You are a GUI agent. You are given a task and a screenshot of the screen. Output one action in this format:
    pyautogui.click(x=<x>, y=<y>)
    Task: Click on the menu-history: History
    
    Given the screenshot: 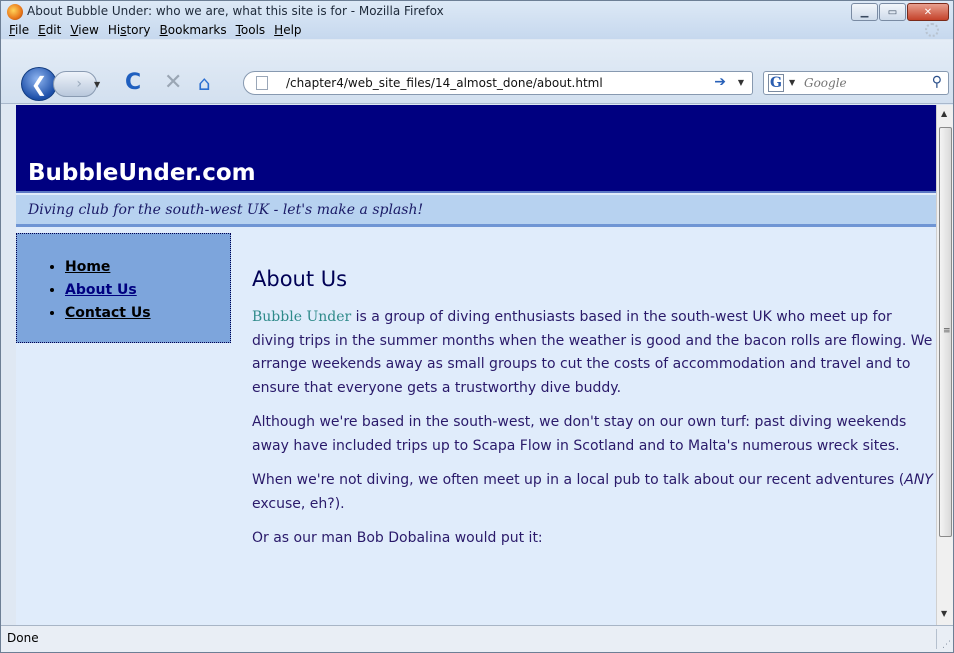 What is the action you would take?
    pyautogui.click(x=130, y=31)
    